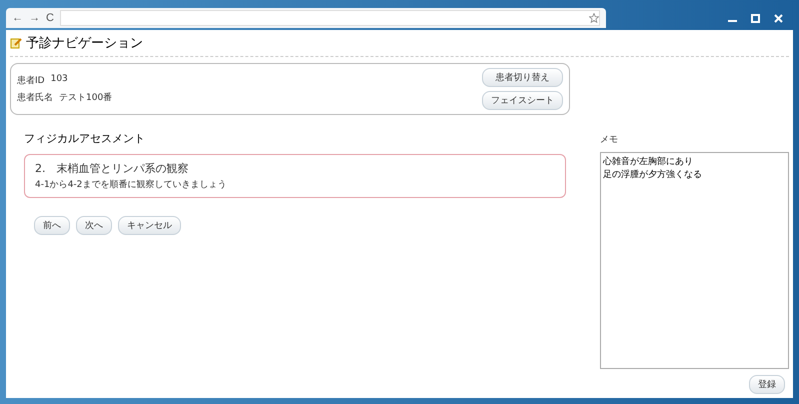 Image resolution: width=799 pixels, height=404 pixels. I want to click on nav-step-button: 次へ, so click(94, 225).